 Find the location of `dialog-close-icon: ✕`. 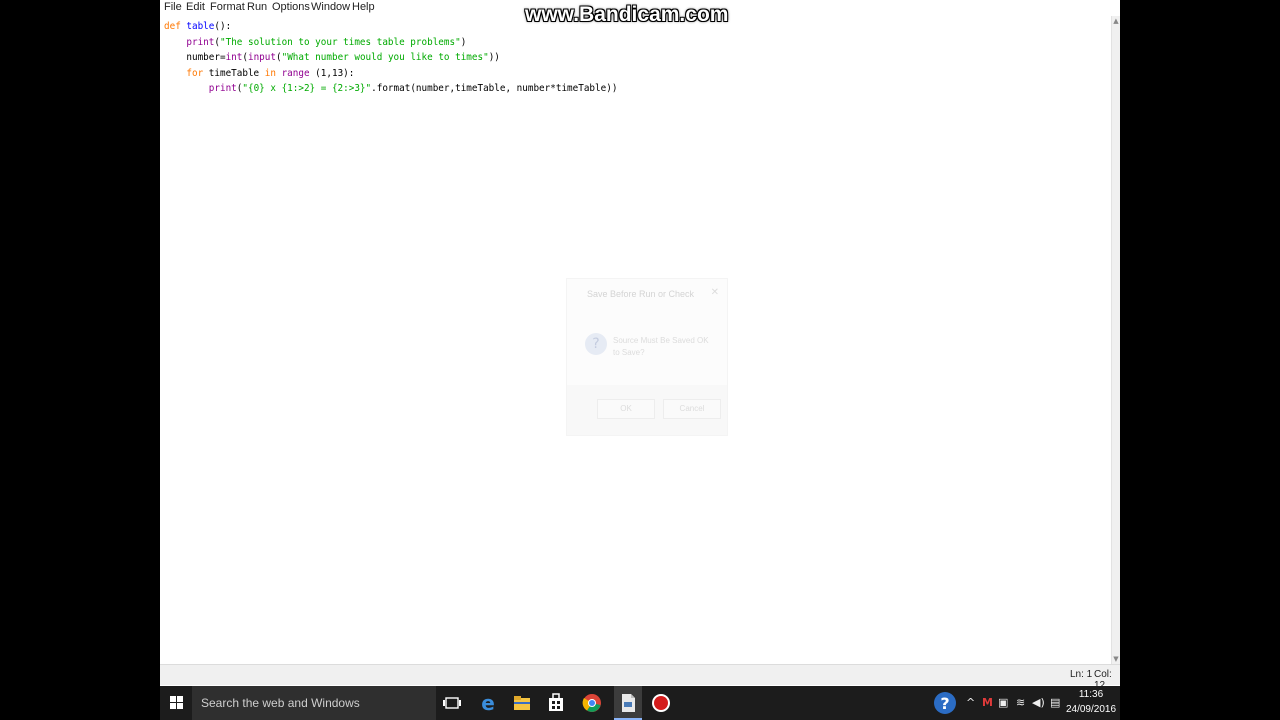

dialog-close-icon: ✕ is located at coordinates (715, 292).